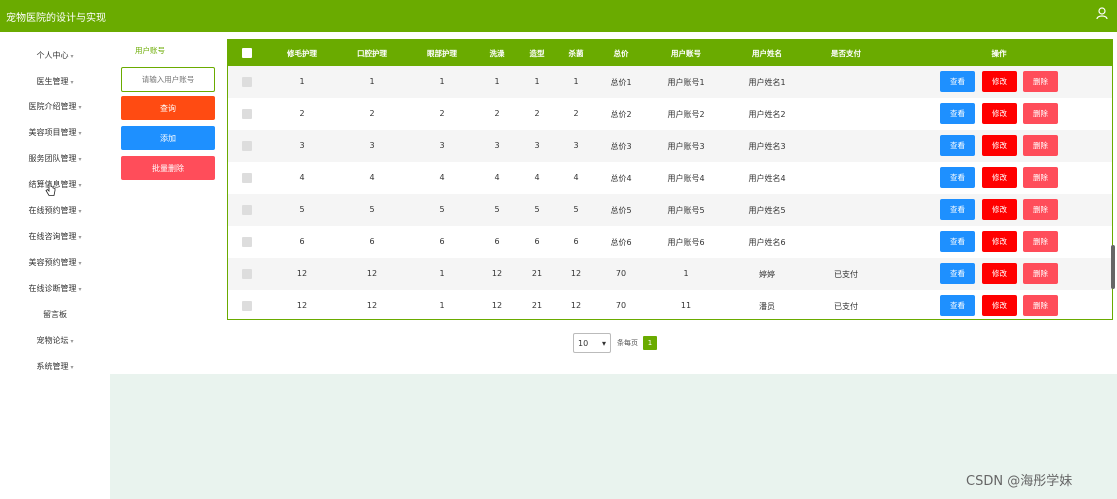  Describe the element at coordinates (621, 273) in the screenshot. I see `table-cell: 70` at that location.